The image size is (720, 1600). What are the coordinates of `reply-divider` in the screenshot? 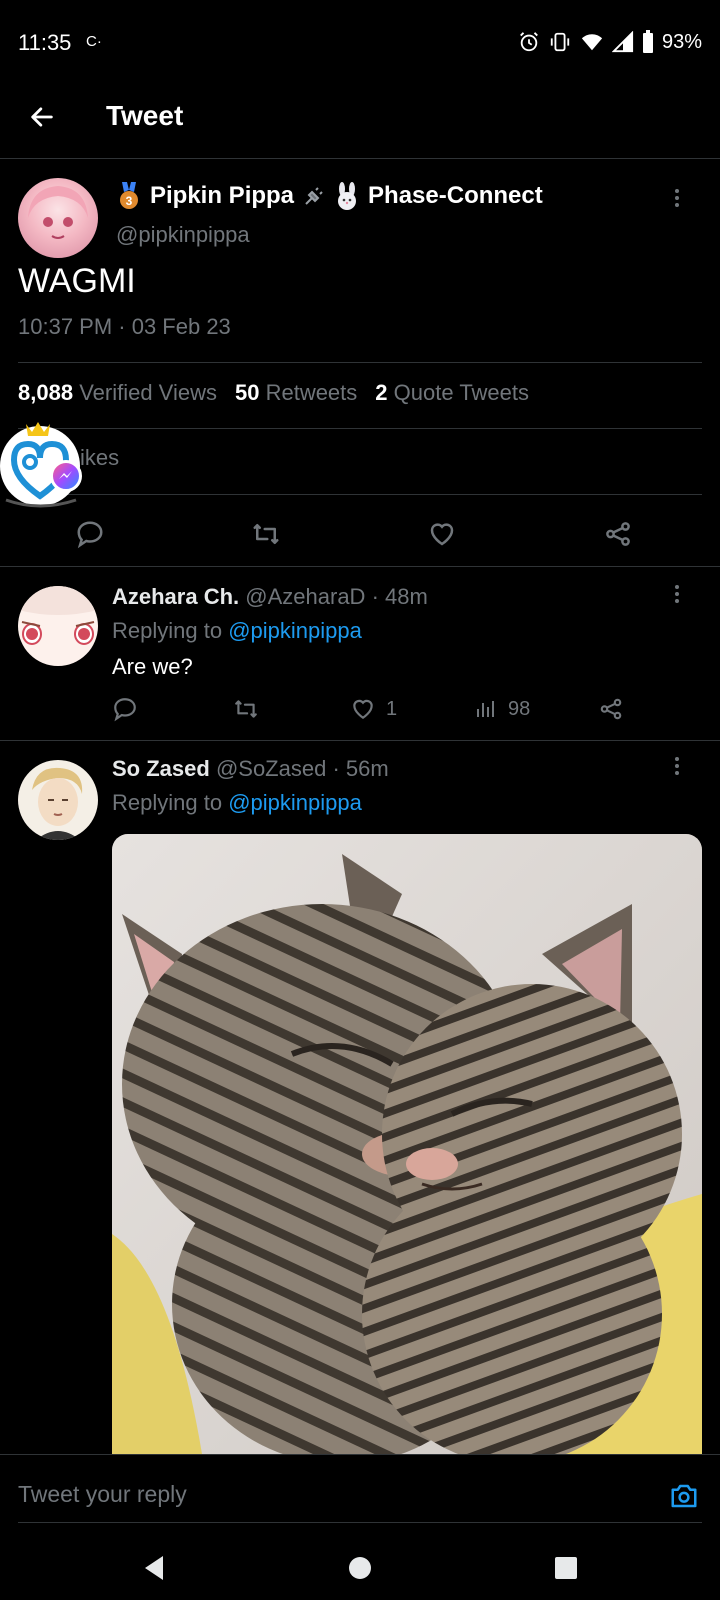 It's located at (360, 740).